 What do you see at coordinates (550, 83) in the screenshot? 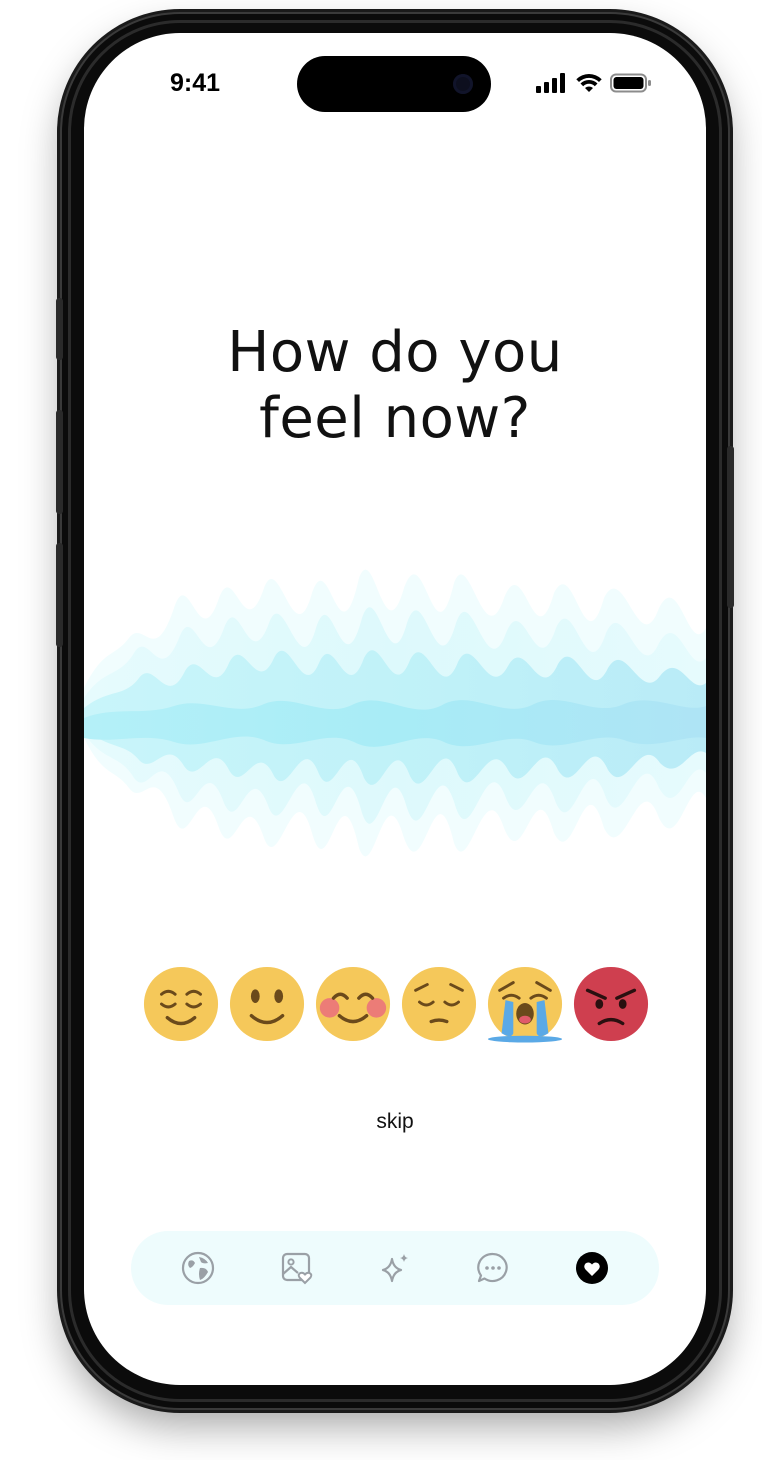
I see `cellular-signal-icon` at bounding box center [550, 83].